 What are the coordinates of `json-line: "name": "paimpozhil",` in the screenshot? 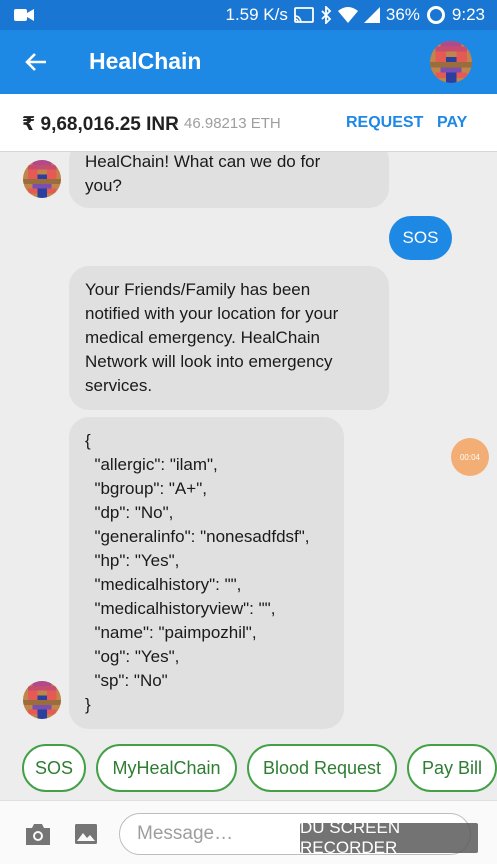 It's located at (171, 632).